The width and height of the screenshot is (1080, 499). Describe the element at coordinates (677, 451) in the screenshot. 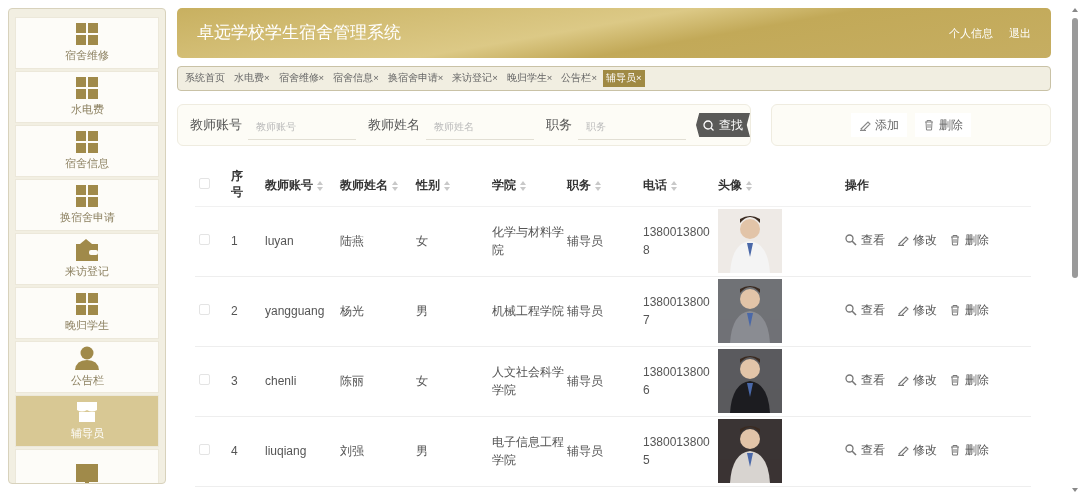

I see `table-cell-text: 13800138005` at that location.